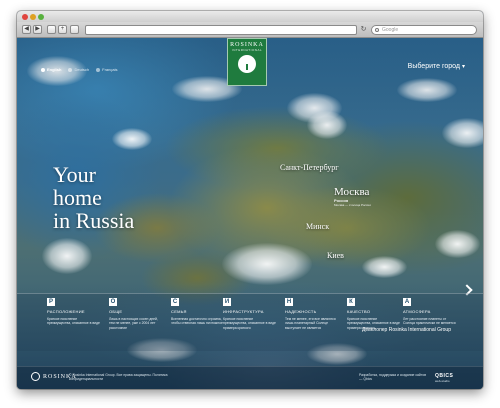 The width and height of the screenshot is (500, 408). Describe the element at coordinates (243, 311) in the screenshot. I see `feature-title: ИНФРАСТРУКТУРА` at that location.